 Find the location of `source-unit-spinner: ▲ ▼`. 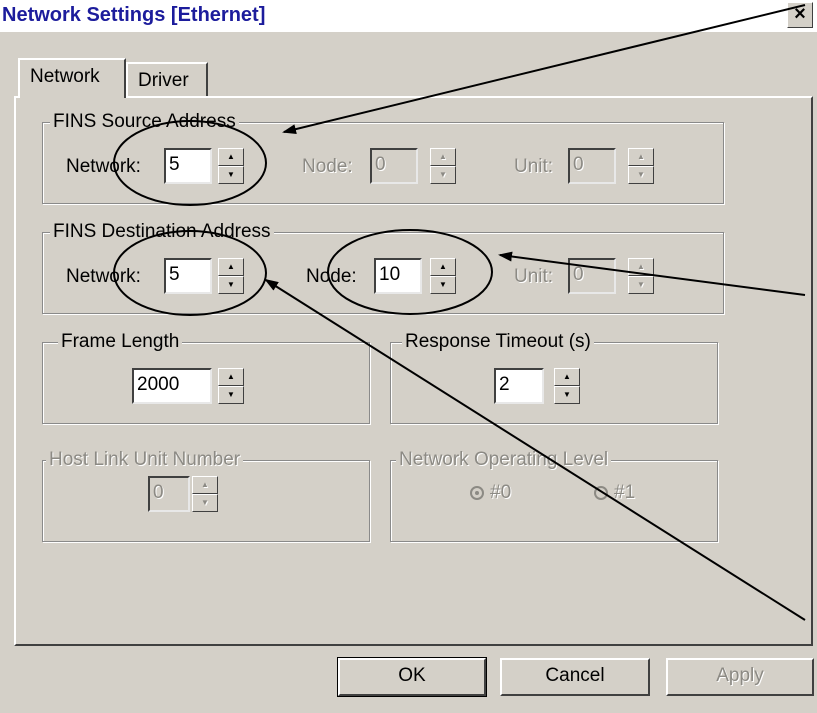

source-unit-spinner: ▲ ▼ is located at coordinates (641, 166).